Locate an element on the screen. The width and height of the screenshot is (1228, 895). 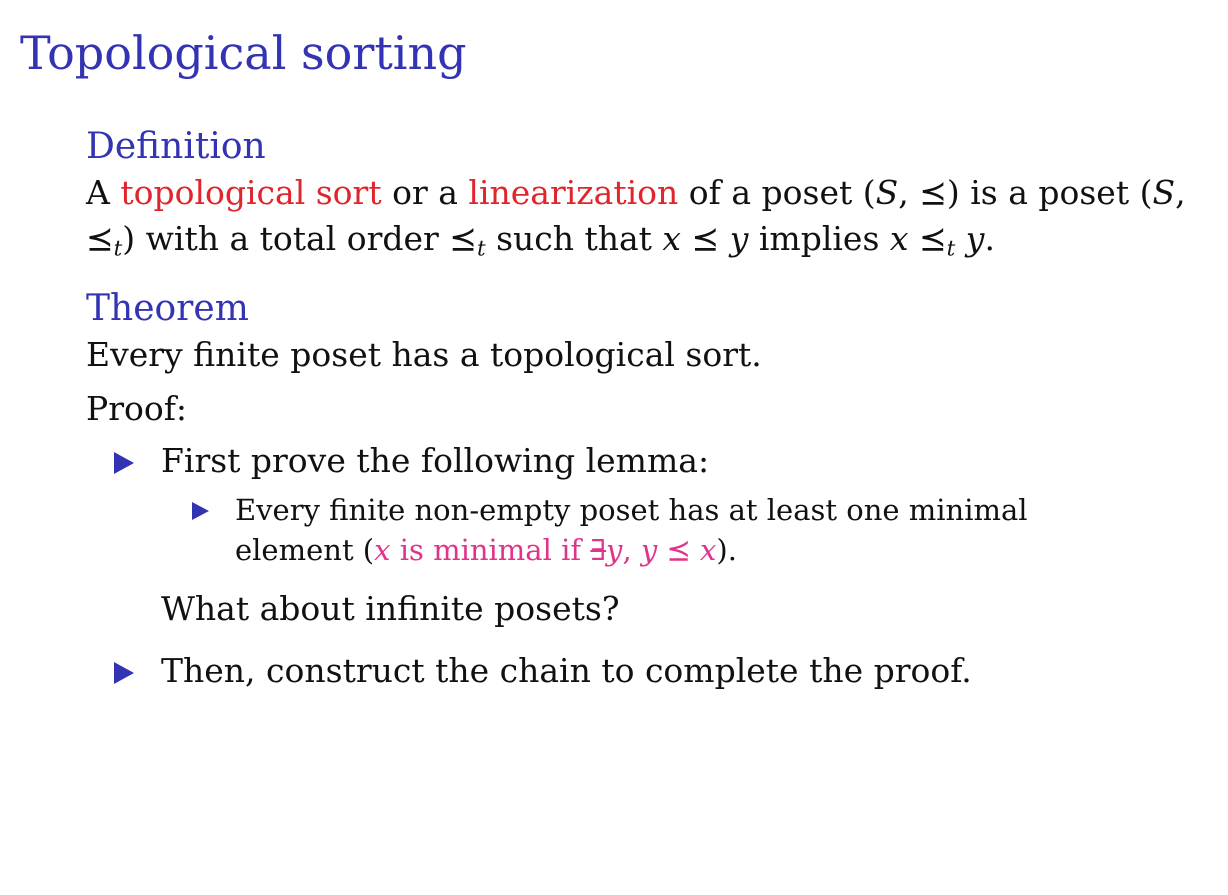
not-exists-symbol: ∃ is located at coordinates (598, 550).